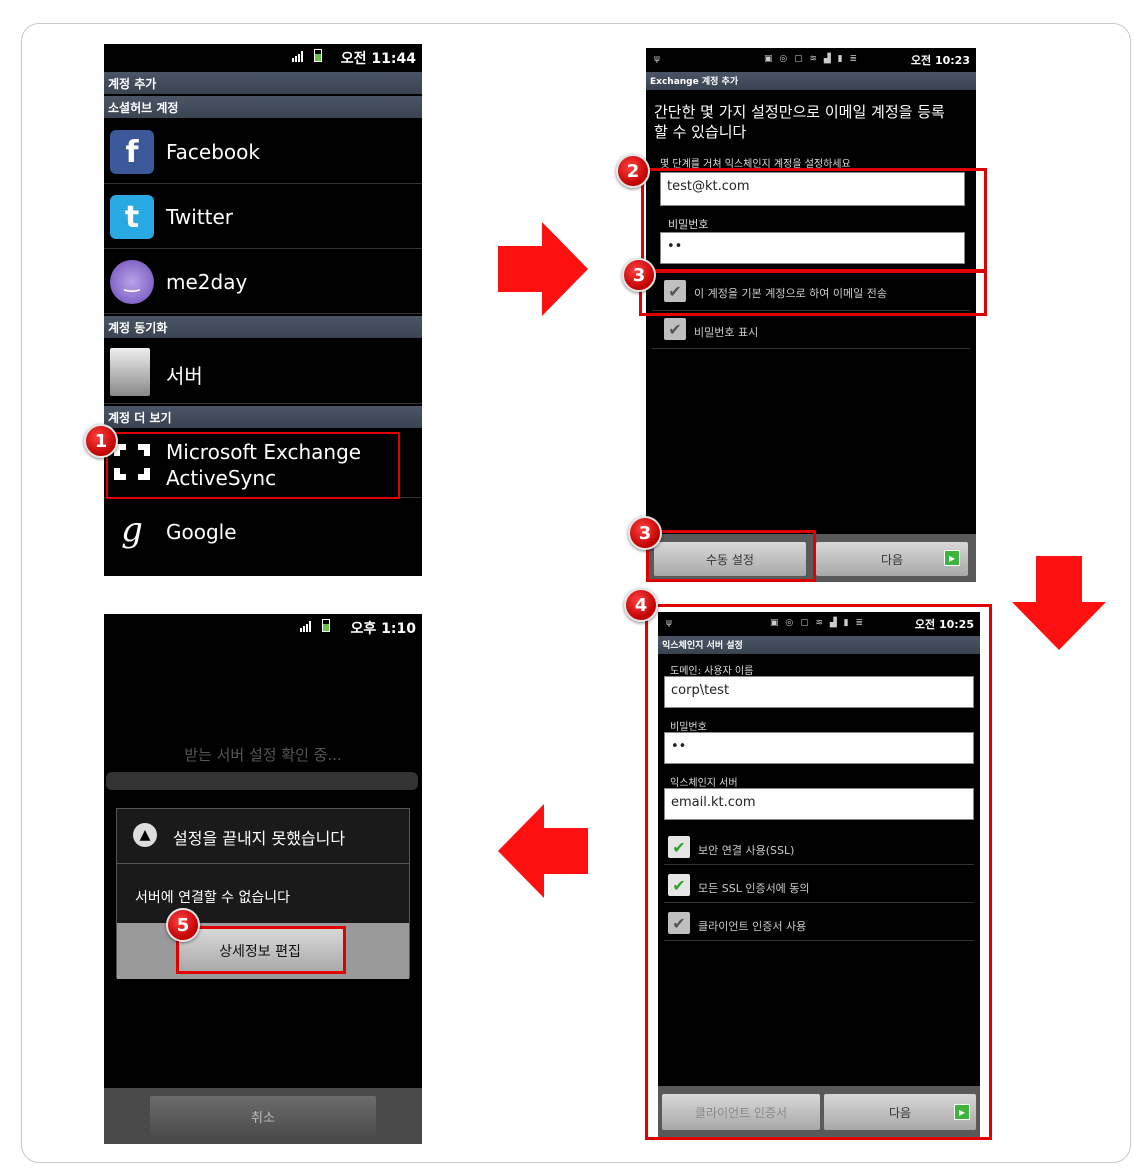  Describe the element at coordinates (145, 835) in the screenshot. I see `warning-icon: ▲` at that location.